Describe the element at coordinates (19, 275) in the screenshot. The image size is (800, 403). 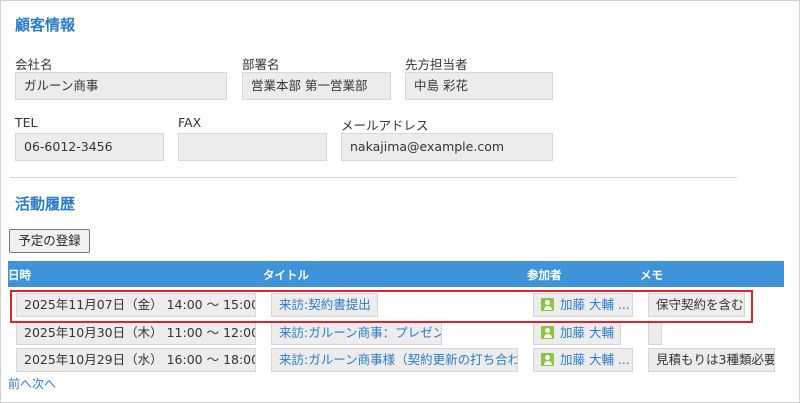
I see `column-header-datetime: 日時` at that location.